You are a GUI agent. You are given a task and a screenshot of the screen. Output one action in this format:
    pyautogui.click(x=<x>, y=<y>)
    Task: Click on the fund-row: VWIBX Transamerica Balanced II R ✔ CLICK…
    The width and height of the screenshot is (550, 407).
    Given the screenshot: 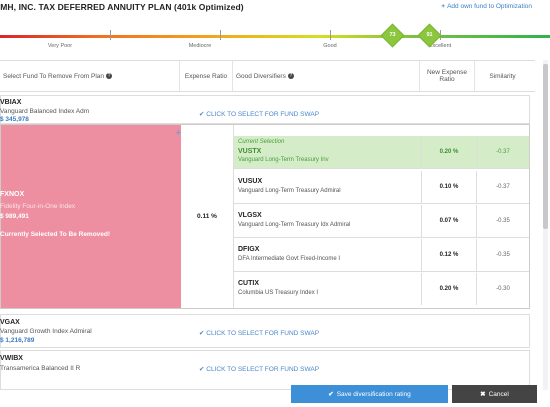 What is the action you would take?
    pyautogui.click(x=265, y=370)
    